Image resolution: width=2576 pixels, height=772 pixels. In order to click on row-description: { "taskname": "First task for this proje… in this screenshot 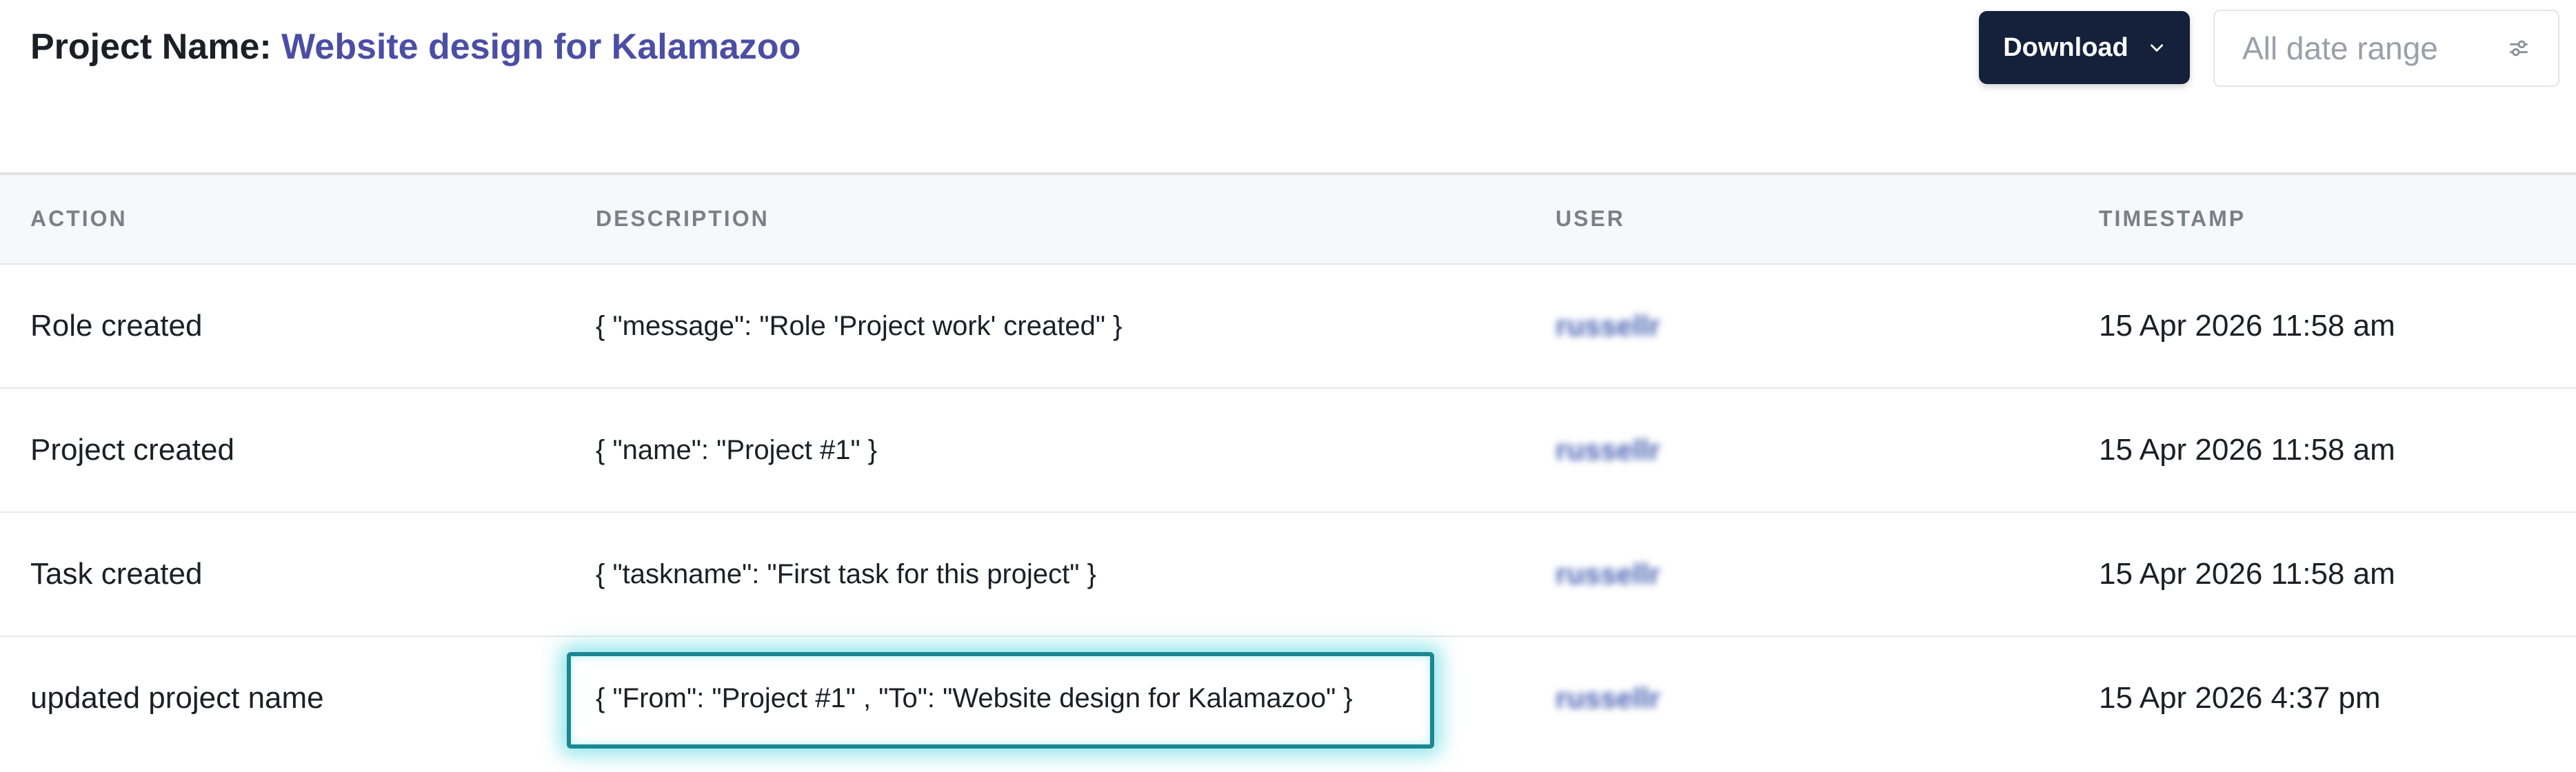, I will do `click(846, 574)`.